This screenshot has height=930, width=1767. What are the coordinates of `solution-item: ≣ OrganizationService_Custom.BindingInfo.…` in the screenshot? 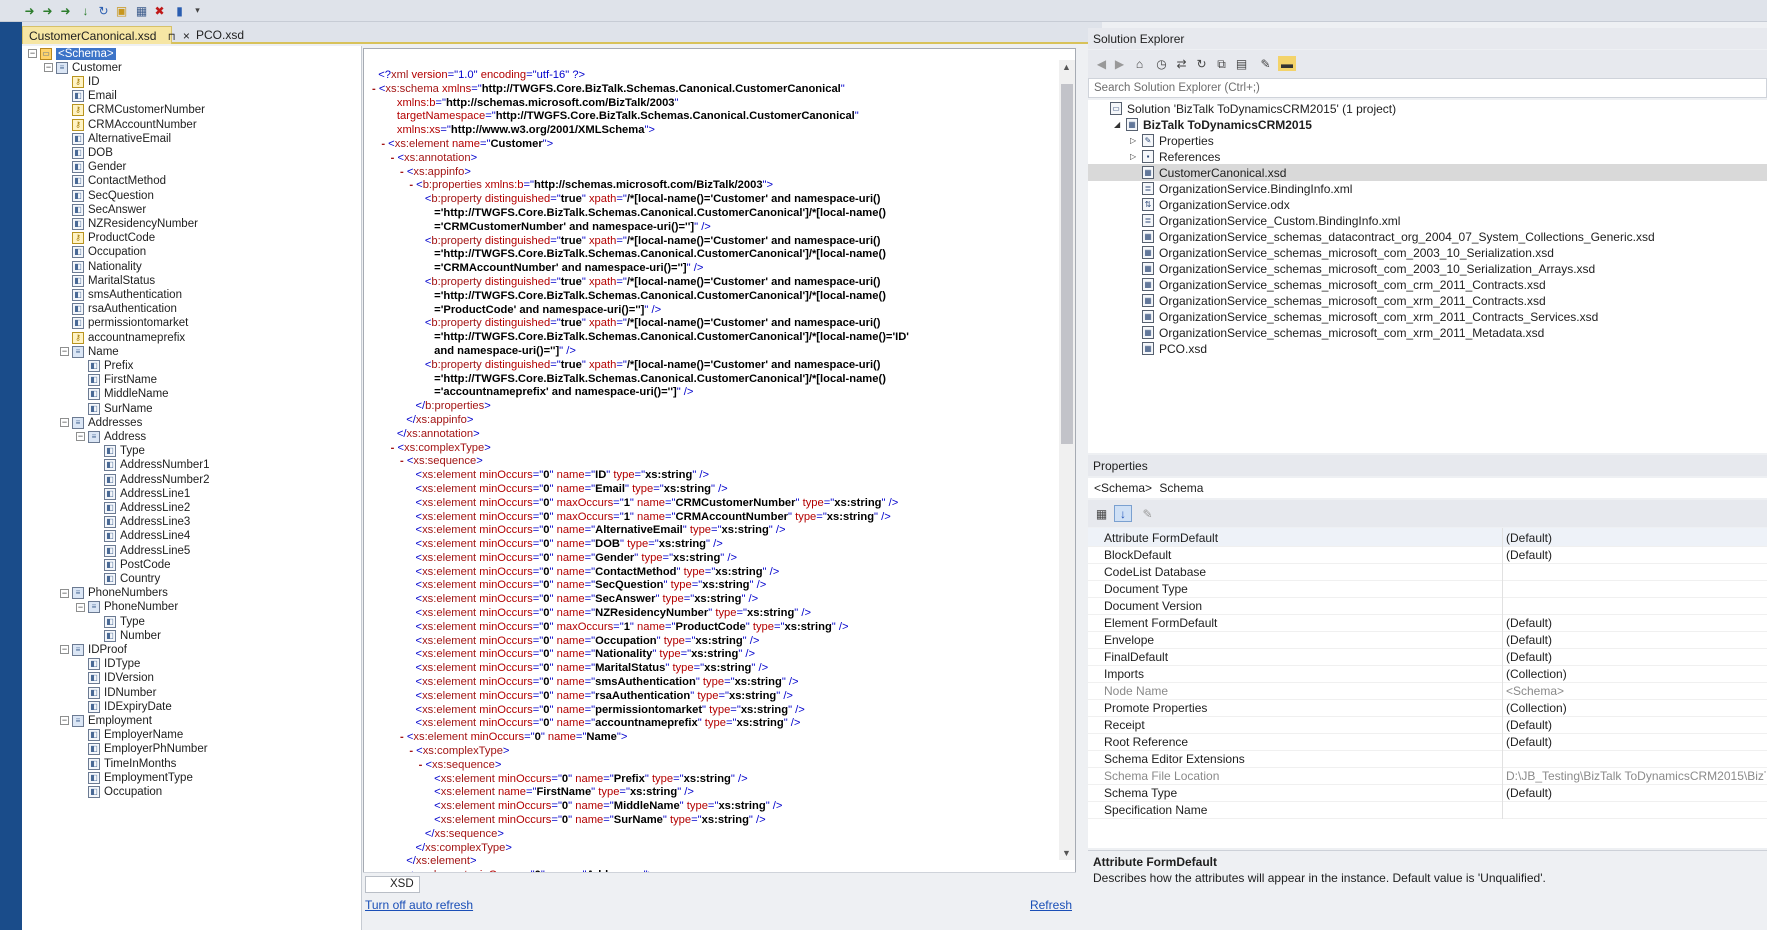 It's located at (1427, 220).